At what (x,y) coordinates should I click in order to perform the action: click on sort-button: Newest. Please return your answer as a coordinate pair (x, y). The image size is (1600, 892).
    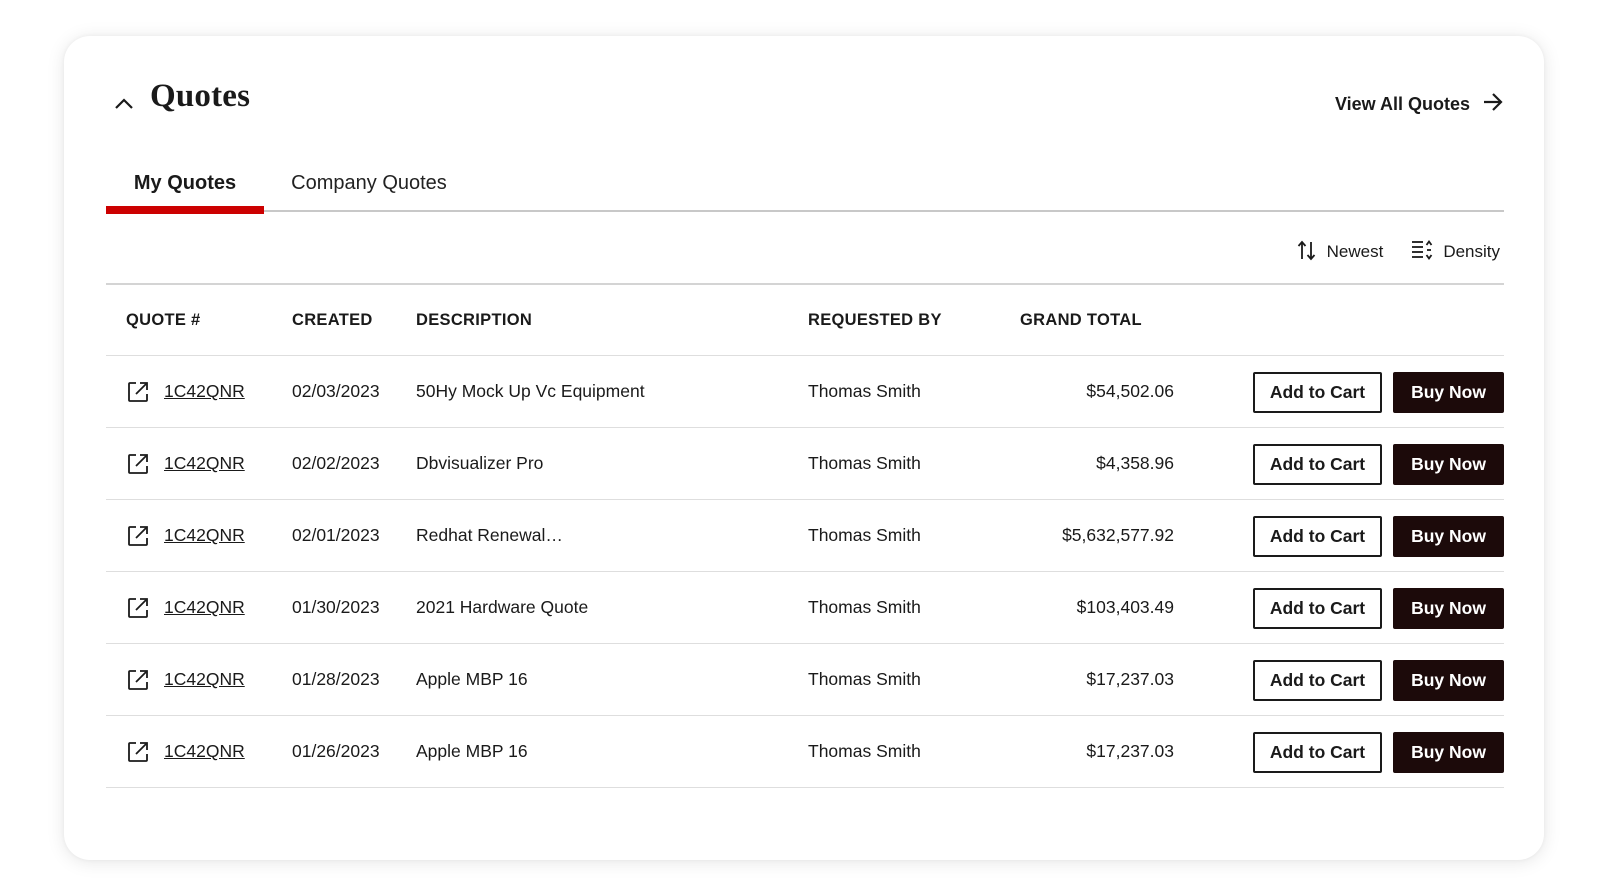
    Looking at the image, I should click on (1340, 252).